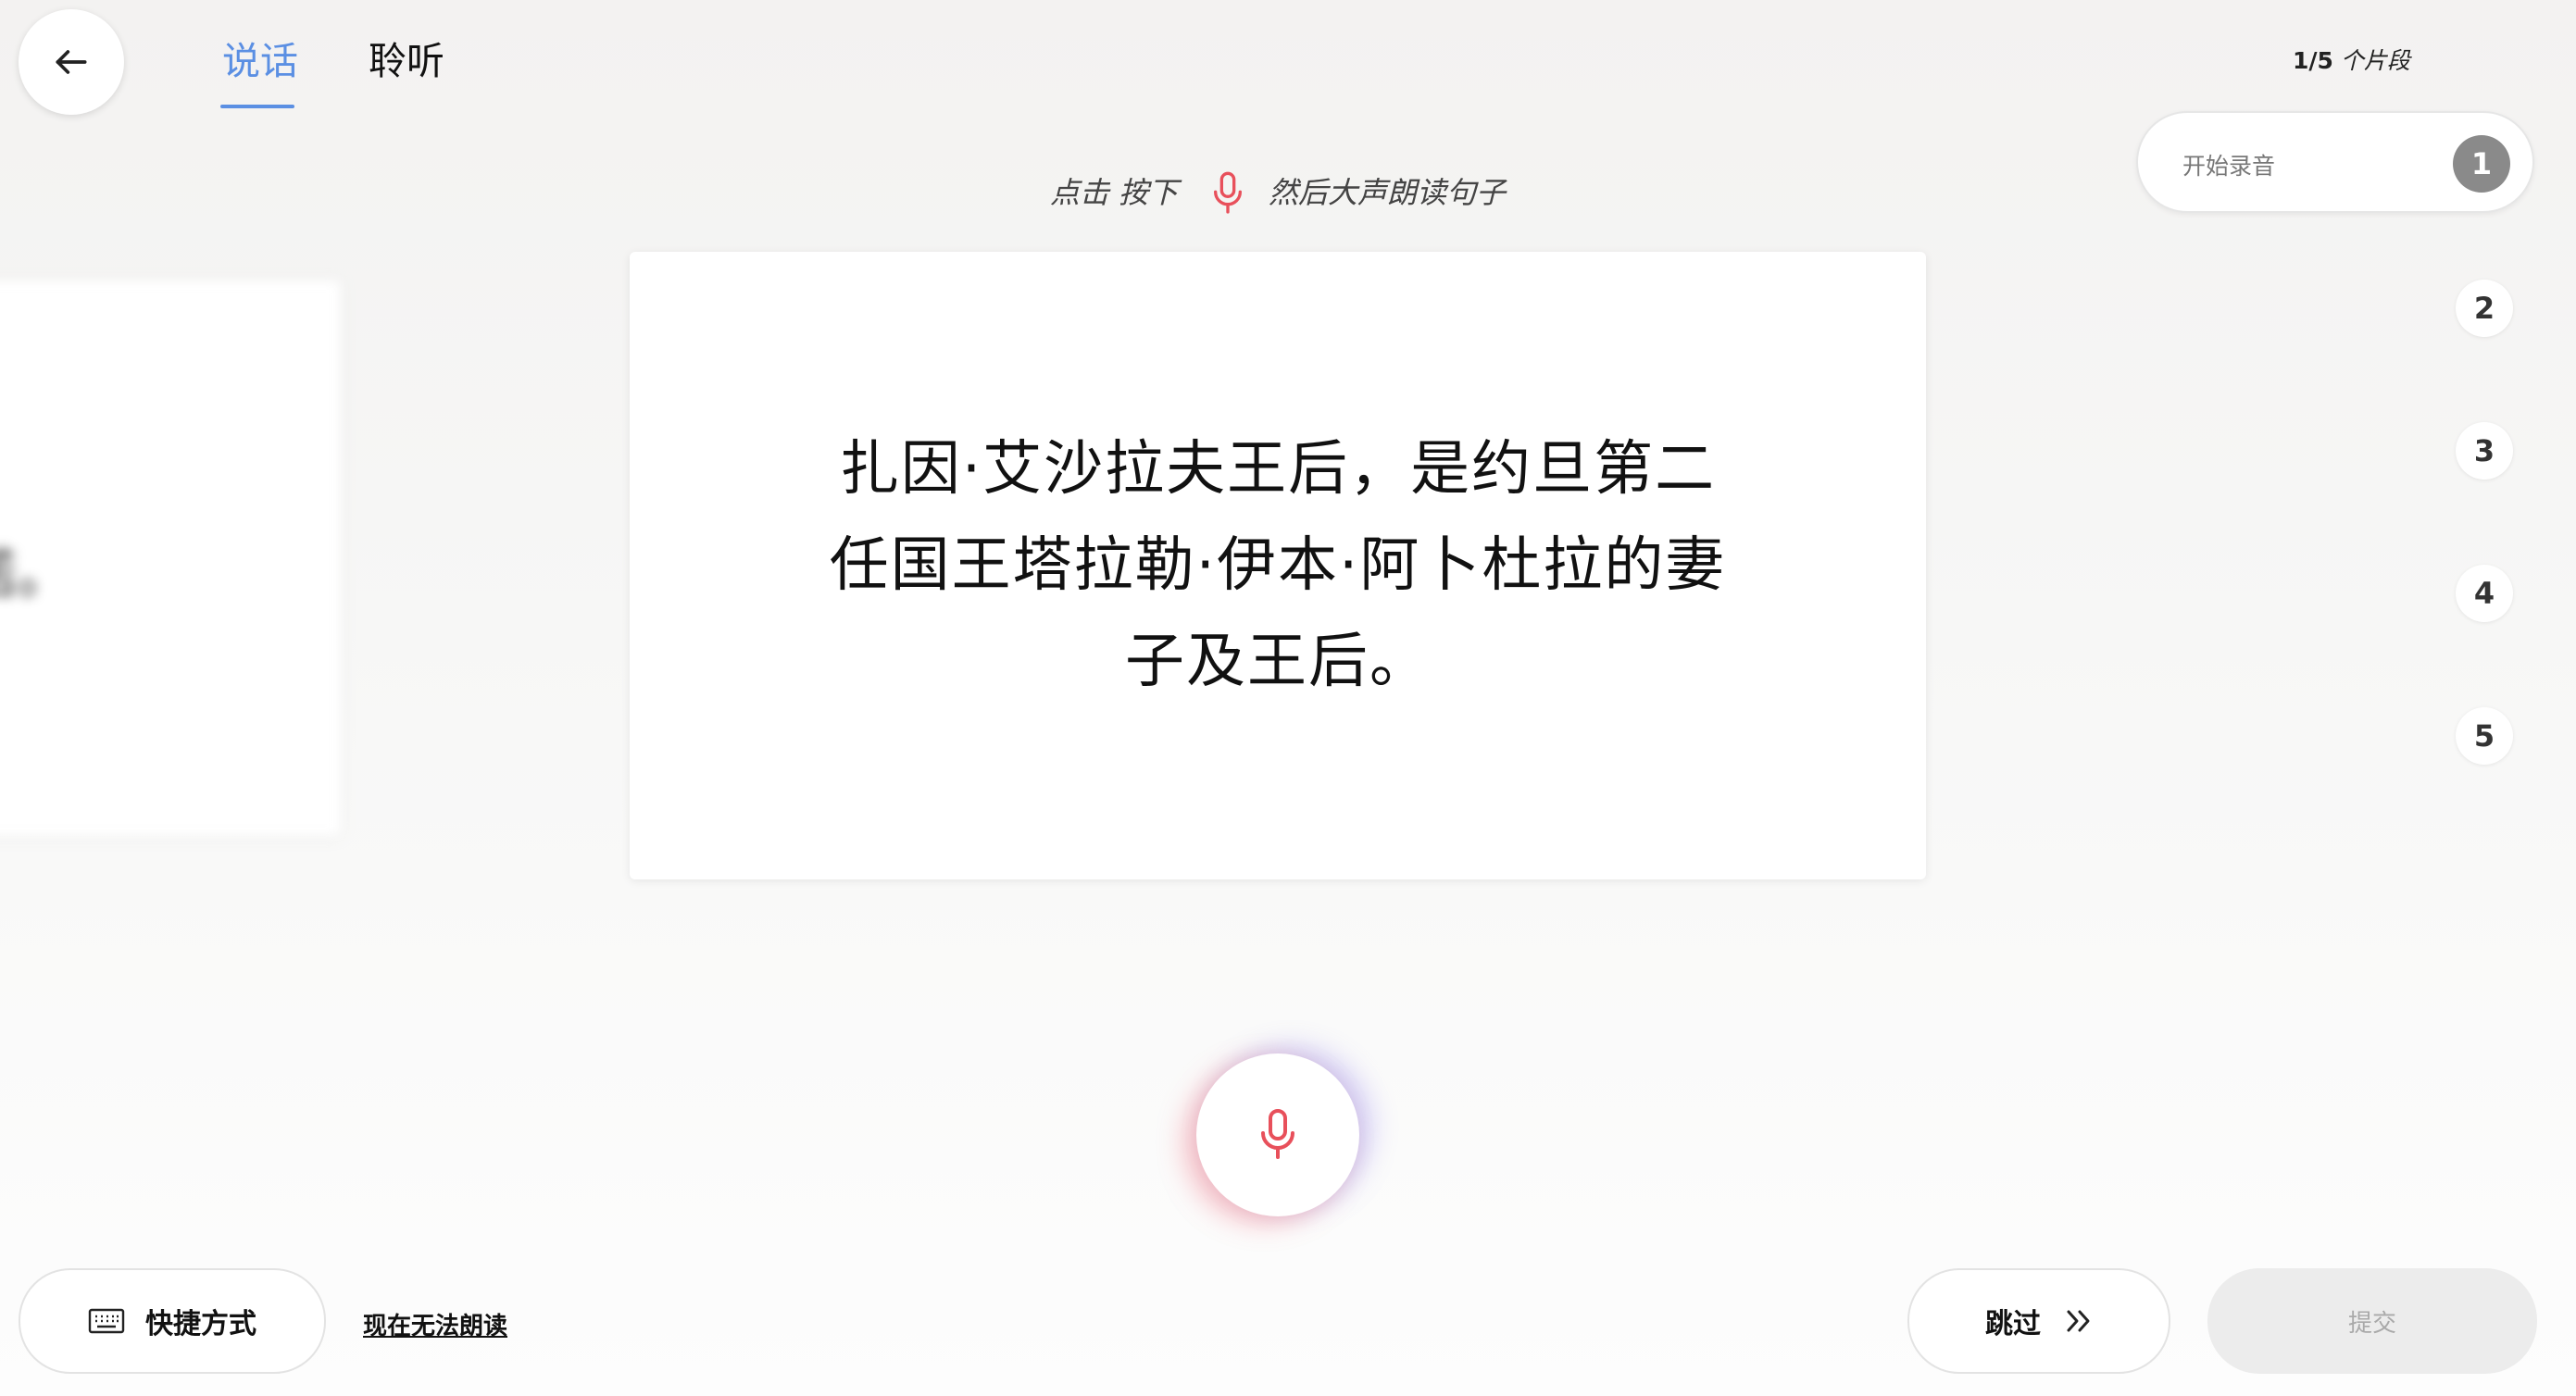  I want to click on back-button, so click(71, 62).